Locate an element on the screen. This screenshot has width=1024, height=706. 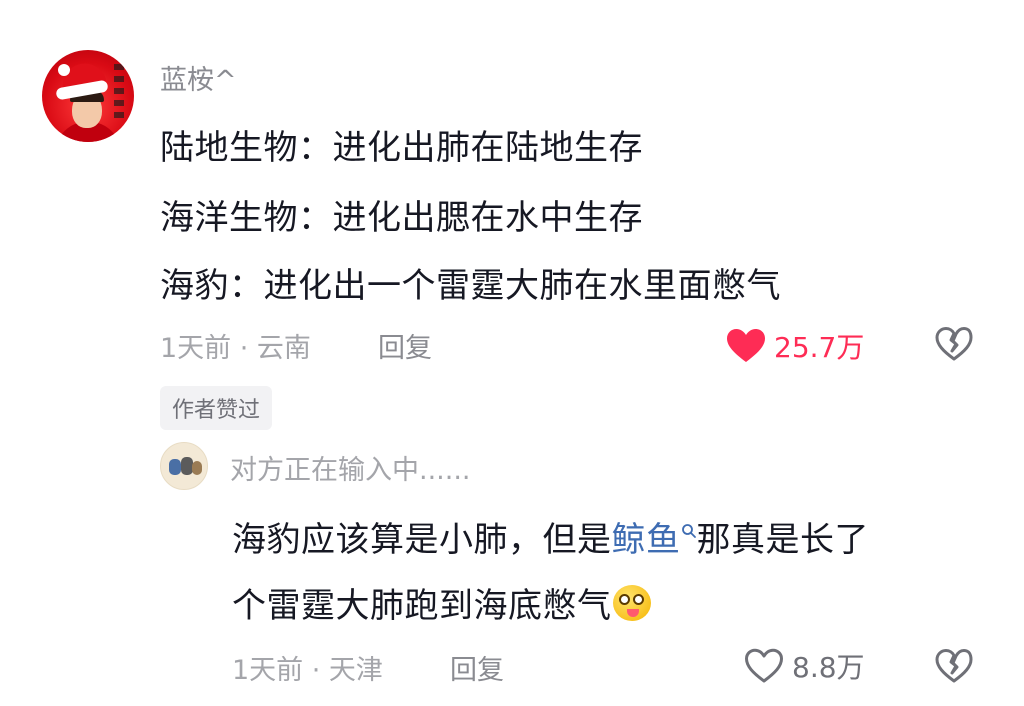
reply-dislike-button is located at coordinates (954, 666).